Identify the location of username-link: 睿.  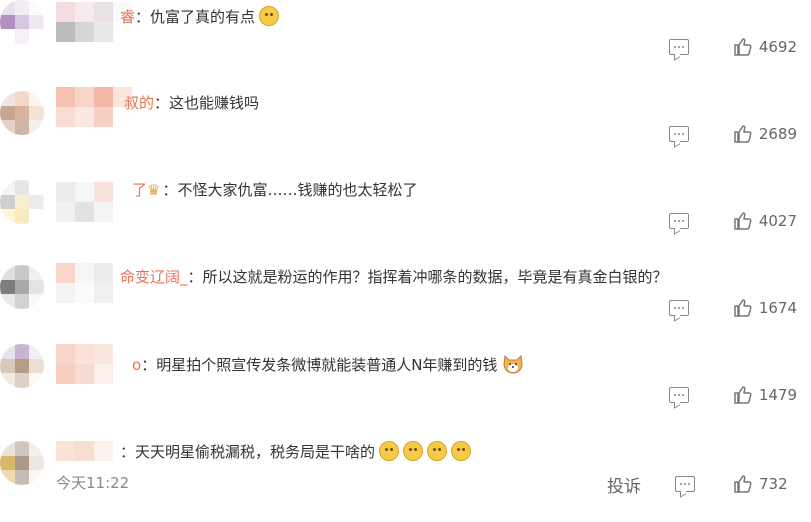
(127, 17).